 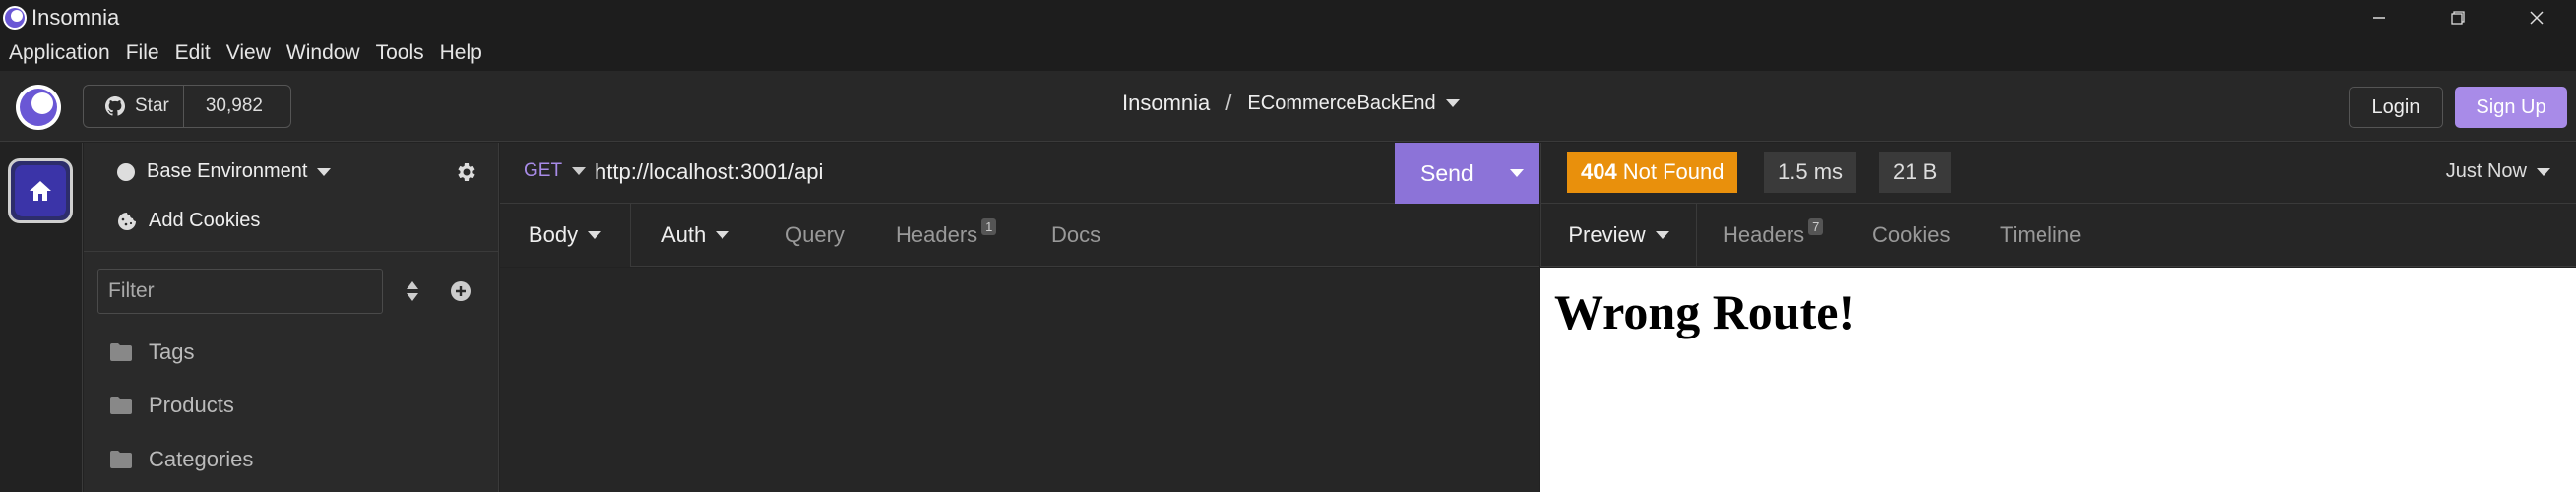 What do you see at coordinates (205, 220) in the screenshot?
I see `add-cookies-label: Add Cookies` at bounding box center [205, 220].